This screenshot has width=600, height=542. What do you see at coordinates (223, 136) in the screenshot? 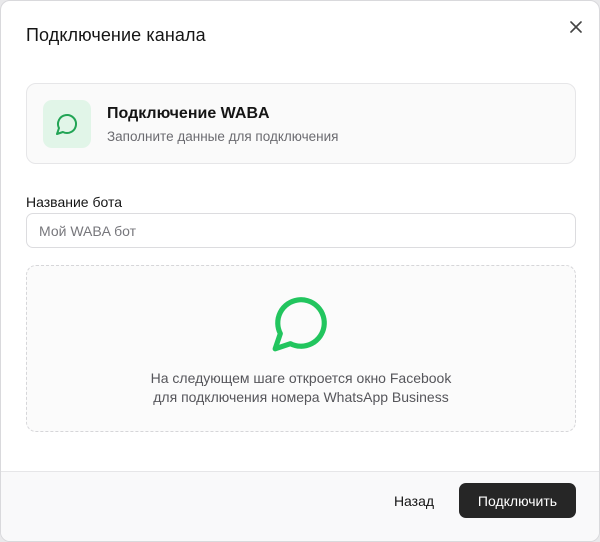
I see `channel-subtitle: Заполните данные для подключения` at bounding box center [223, 136].